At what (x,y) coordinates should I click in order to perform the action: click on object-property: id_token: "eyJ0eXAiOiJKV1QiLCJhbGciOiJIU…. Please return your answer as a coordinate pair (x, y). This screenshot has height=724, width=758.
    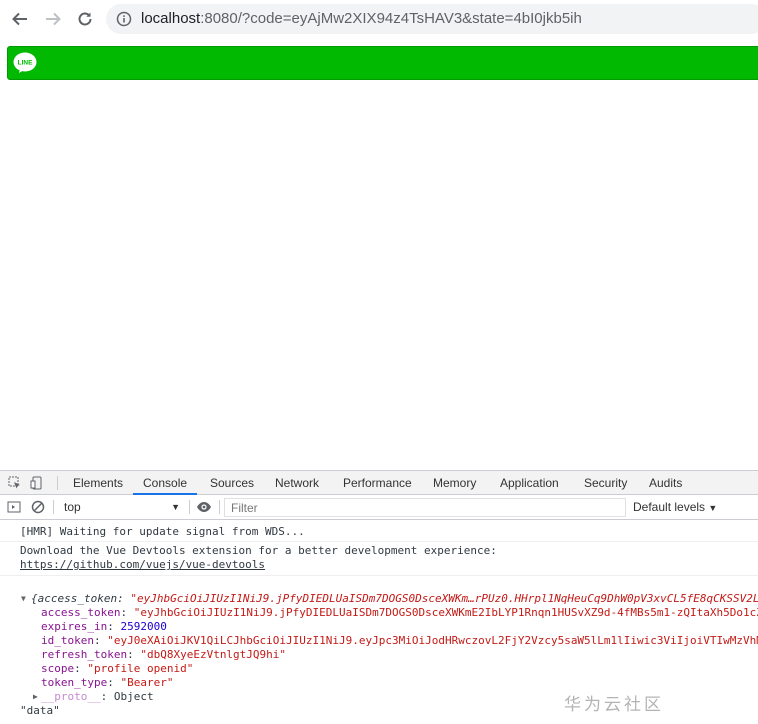
    Looking at the image, I should click on (399, 640).